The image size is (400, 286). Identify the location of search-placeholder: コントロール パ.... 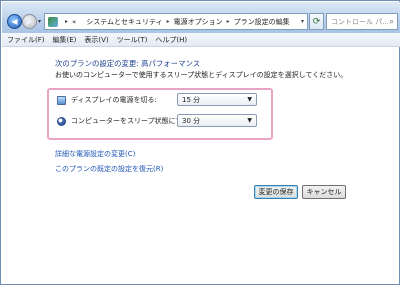
(360, 21).